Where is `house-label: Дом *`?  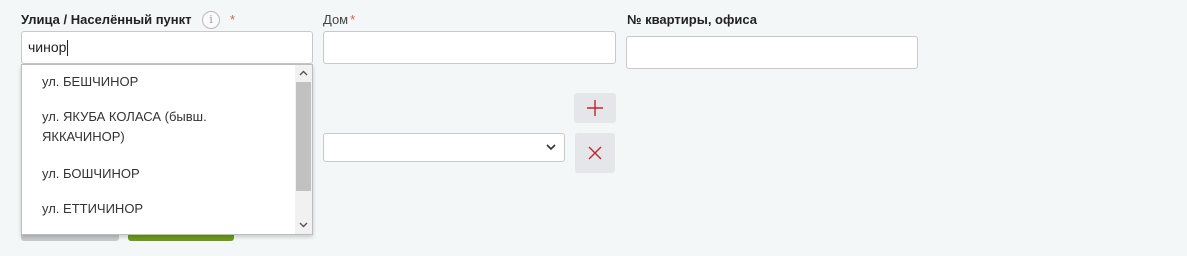 house-label: Дом * is located at coordinates (339, 19).